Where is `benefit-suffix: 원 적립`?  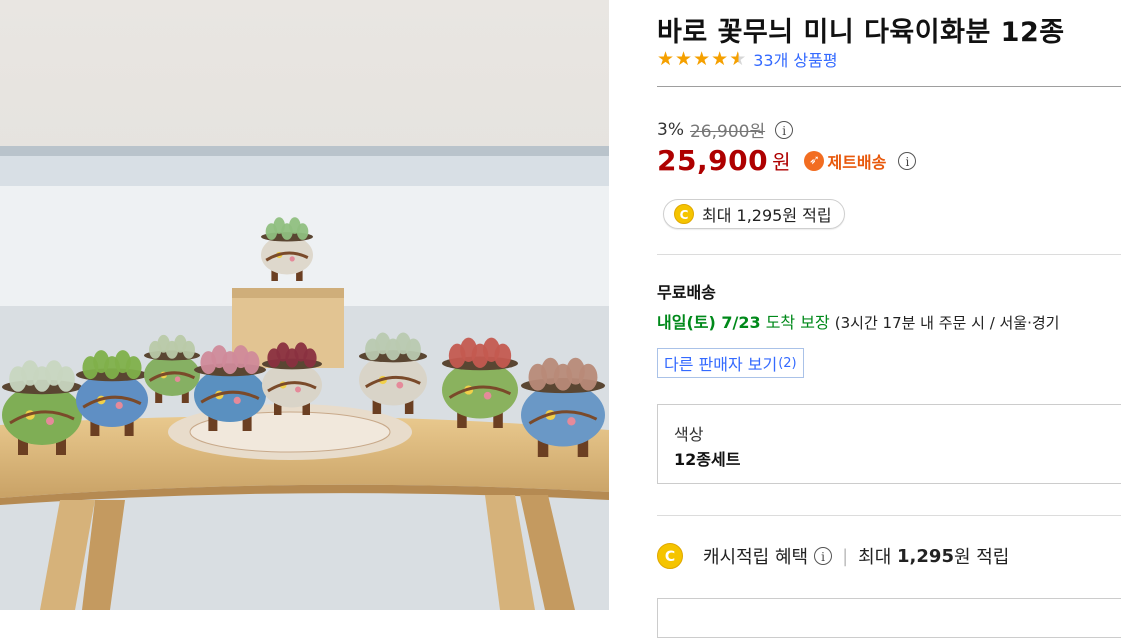 benefit-suffix: 원 적립 is located at coordinates (981, 557).